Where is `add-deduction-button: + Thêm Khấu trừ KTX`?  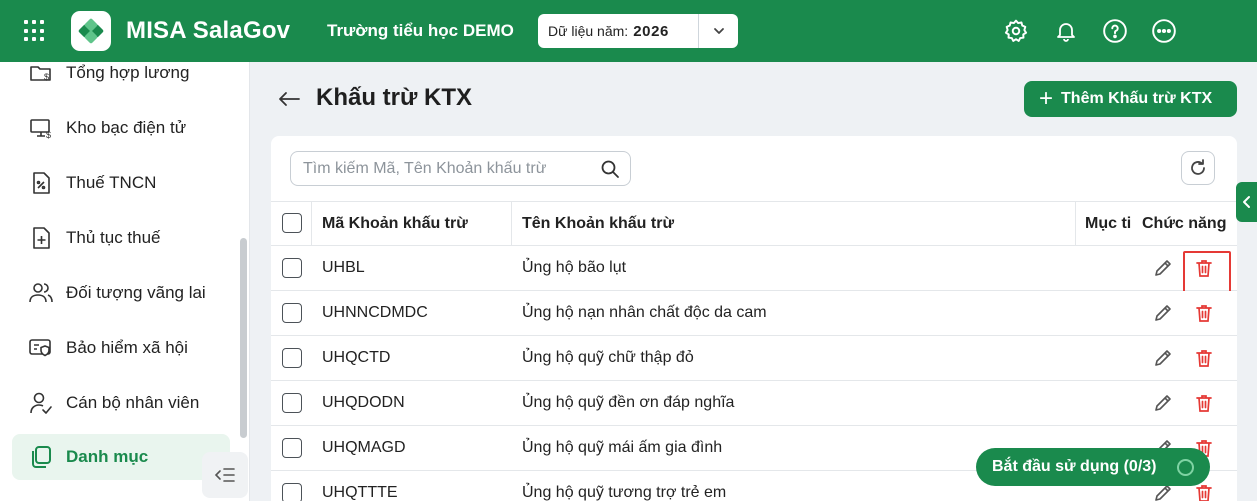
add-deduction-button: + Thêm Khấu trừ KTX is located at coordinates (1130, 99).